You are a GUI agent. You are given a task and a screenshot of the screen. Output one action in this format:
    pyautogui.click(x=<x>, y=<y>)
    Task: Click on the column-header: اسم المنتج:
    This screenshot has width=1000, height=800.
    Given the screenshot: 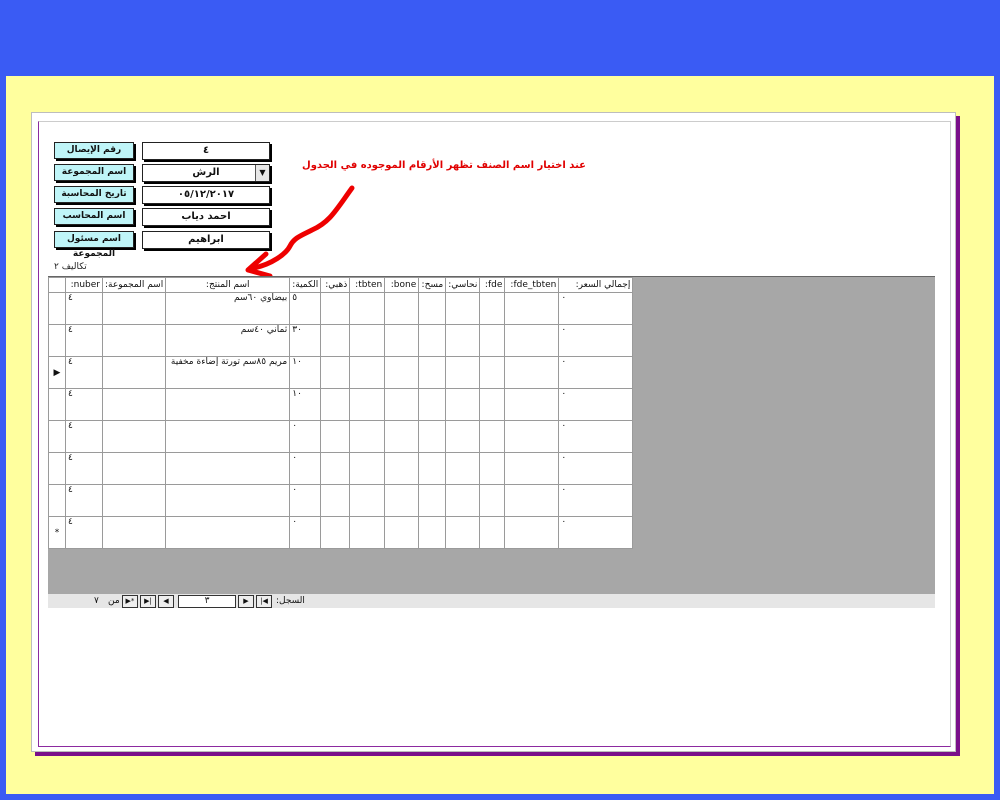 What is the action you would take?
    pyautogui.click(x=228, y=285)
    